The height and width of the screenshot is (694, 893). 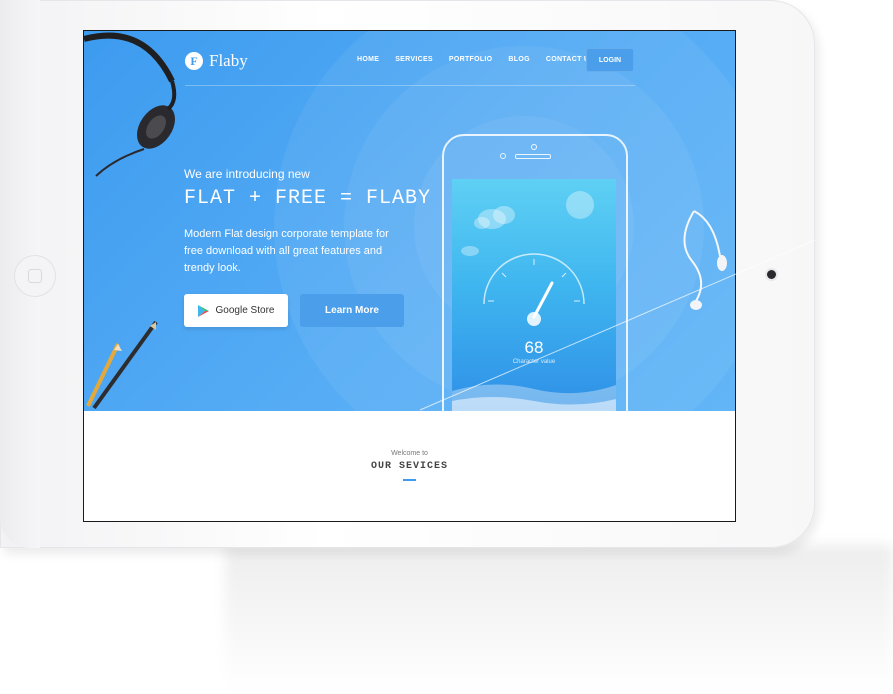 What do you see at coordinates (122, 365) in the screenshot?
I see `pencils-icon` at bounding box center [122, 365].